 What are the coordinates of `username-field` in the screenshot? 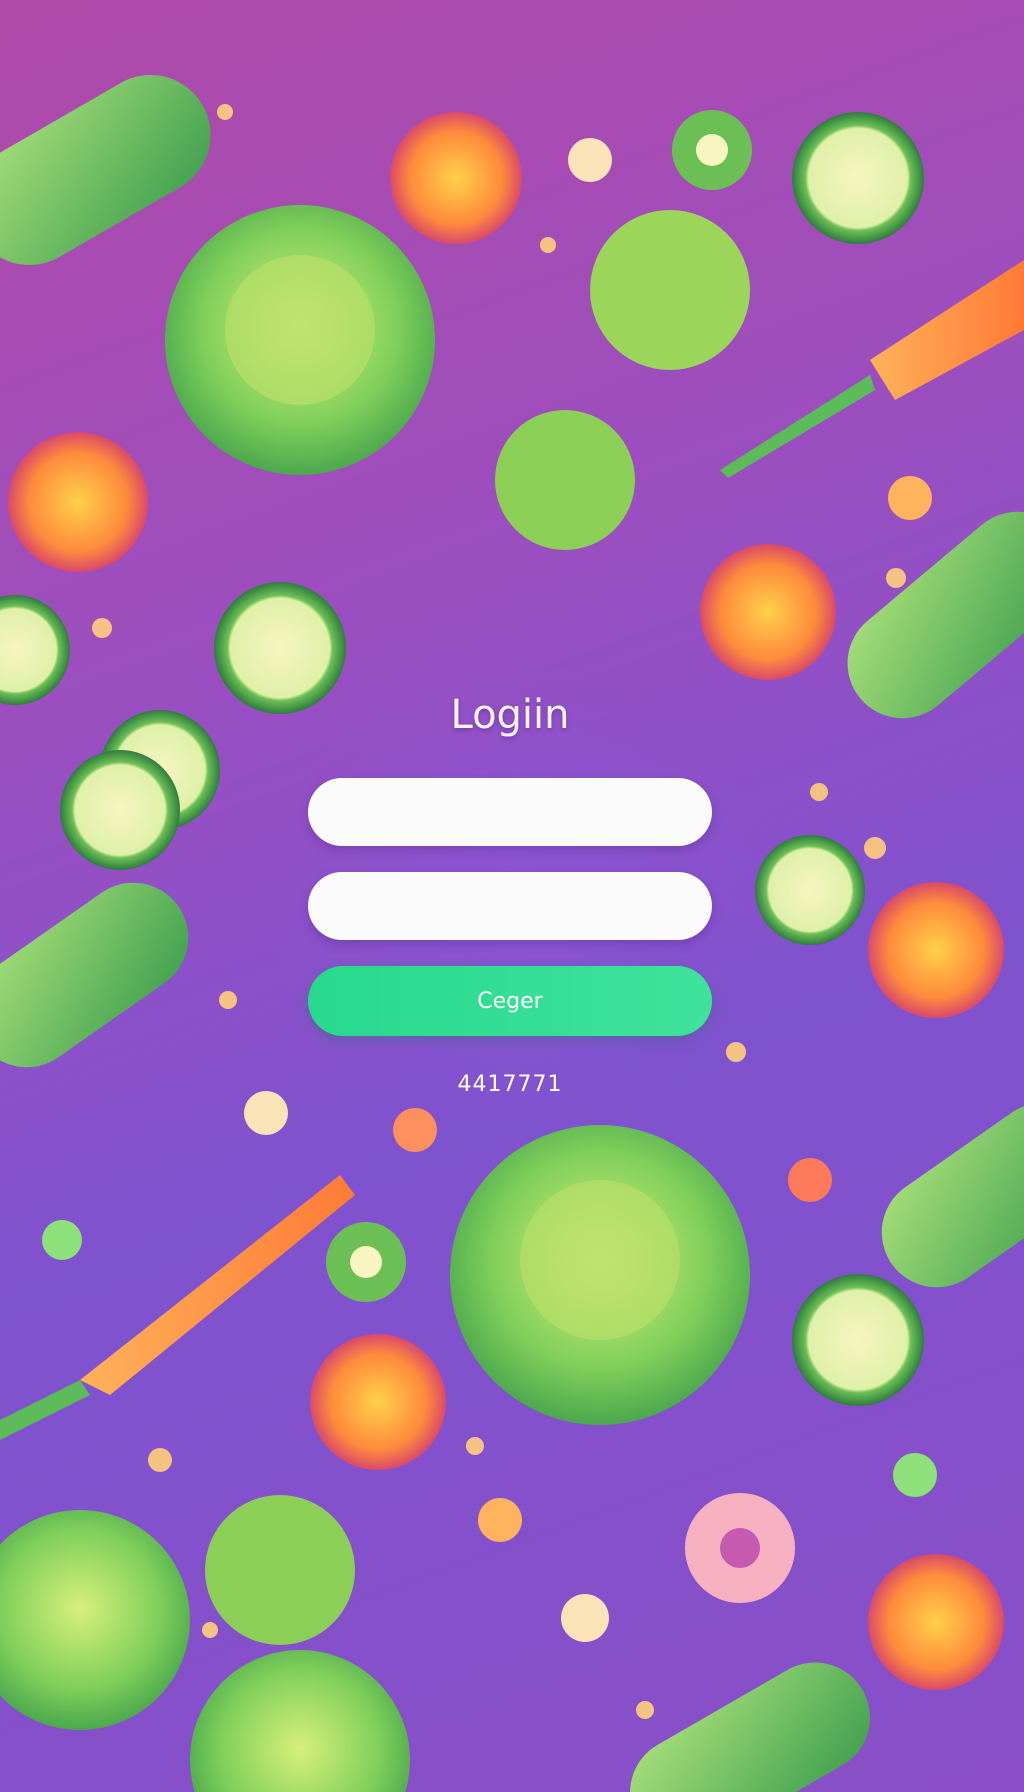 It's located at (510, 812).